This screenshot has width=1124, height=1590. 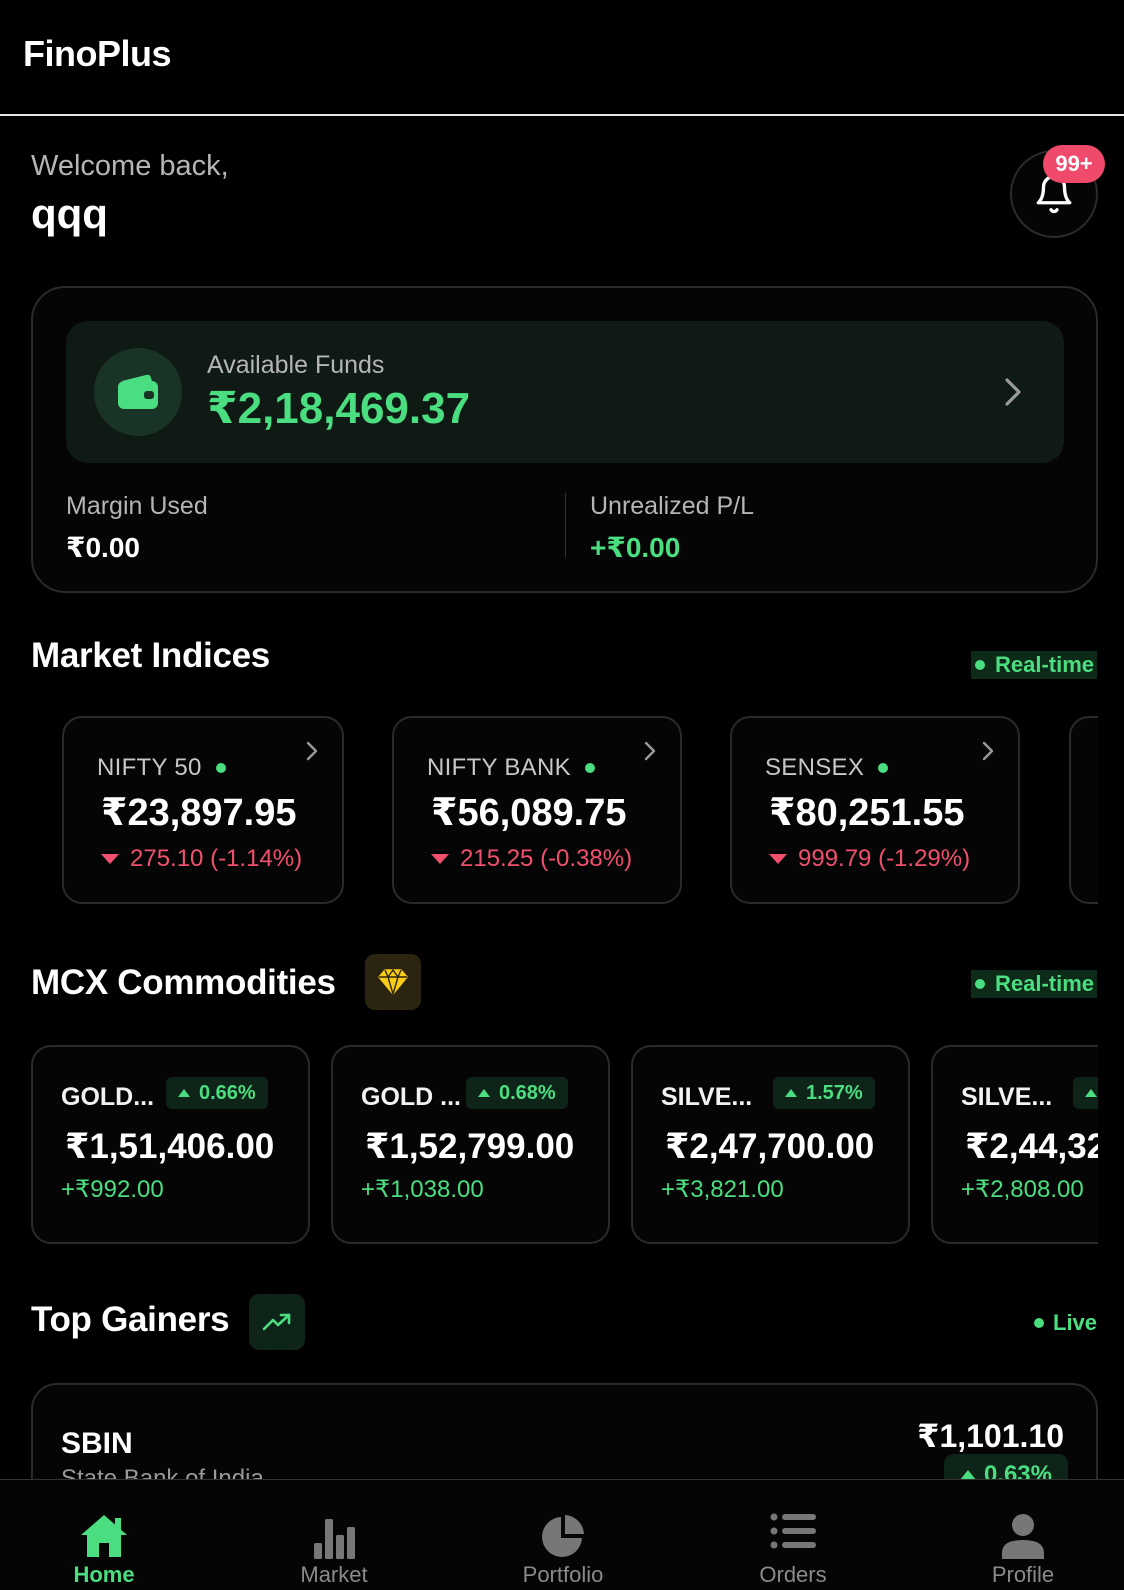 I want to click on margin-used-label: Margin Used, so click(x=137, y=506).